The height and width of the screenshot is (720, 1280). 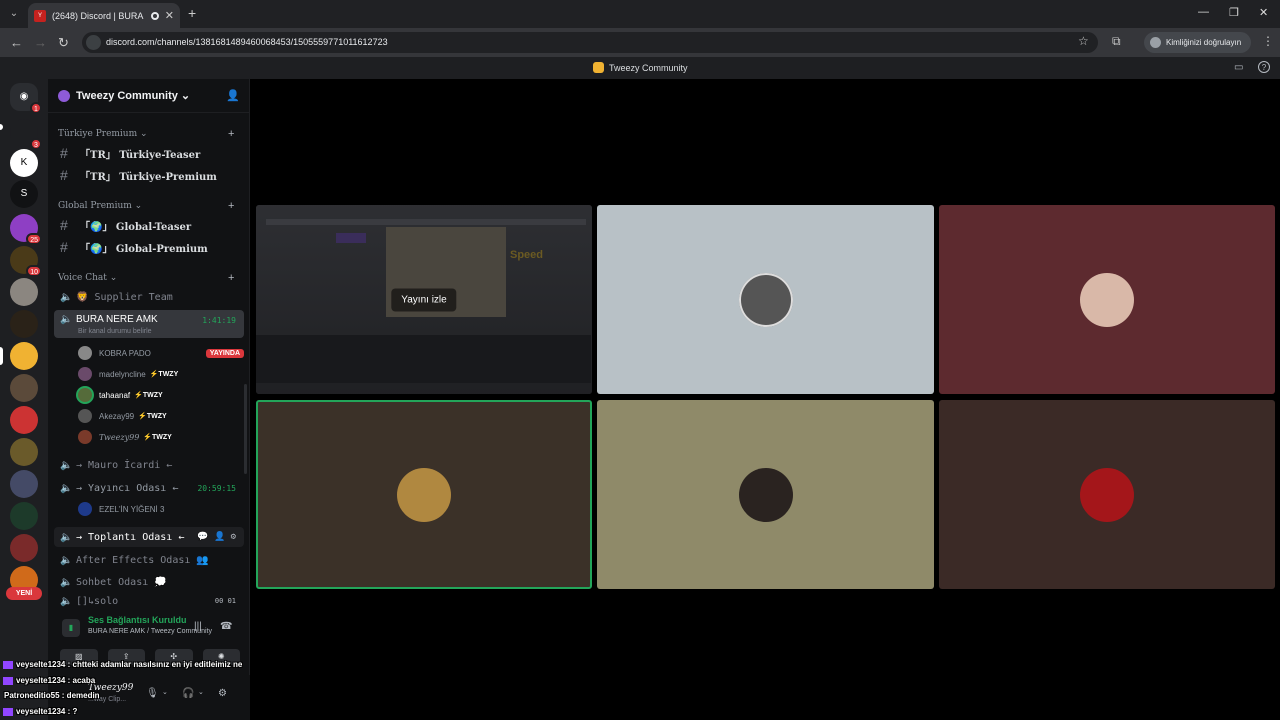 I want to click on channel-label: After Effects Odası 👥, so click(x=142, y=560).